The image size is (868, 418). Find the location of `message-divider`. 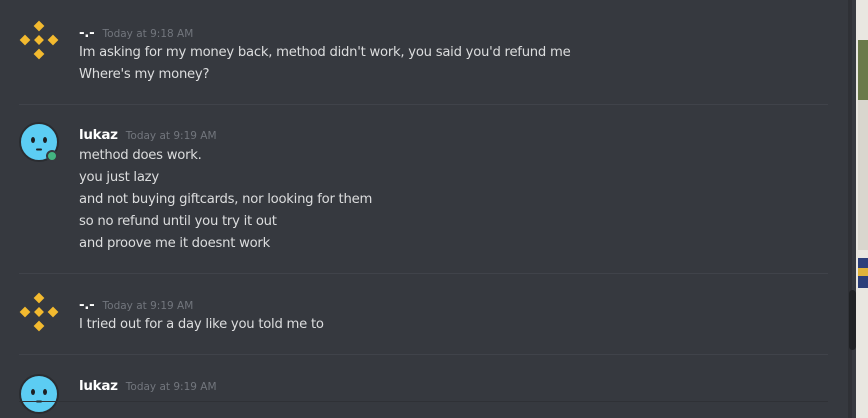

message-divider is located at coordinates (423, 401).